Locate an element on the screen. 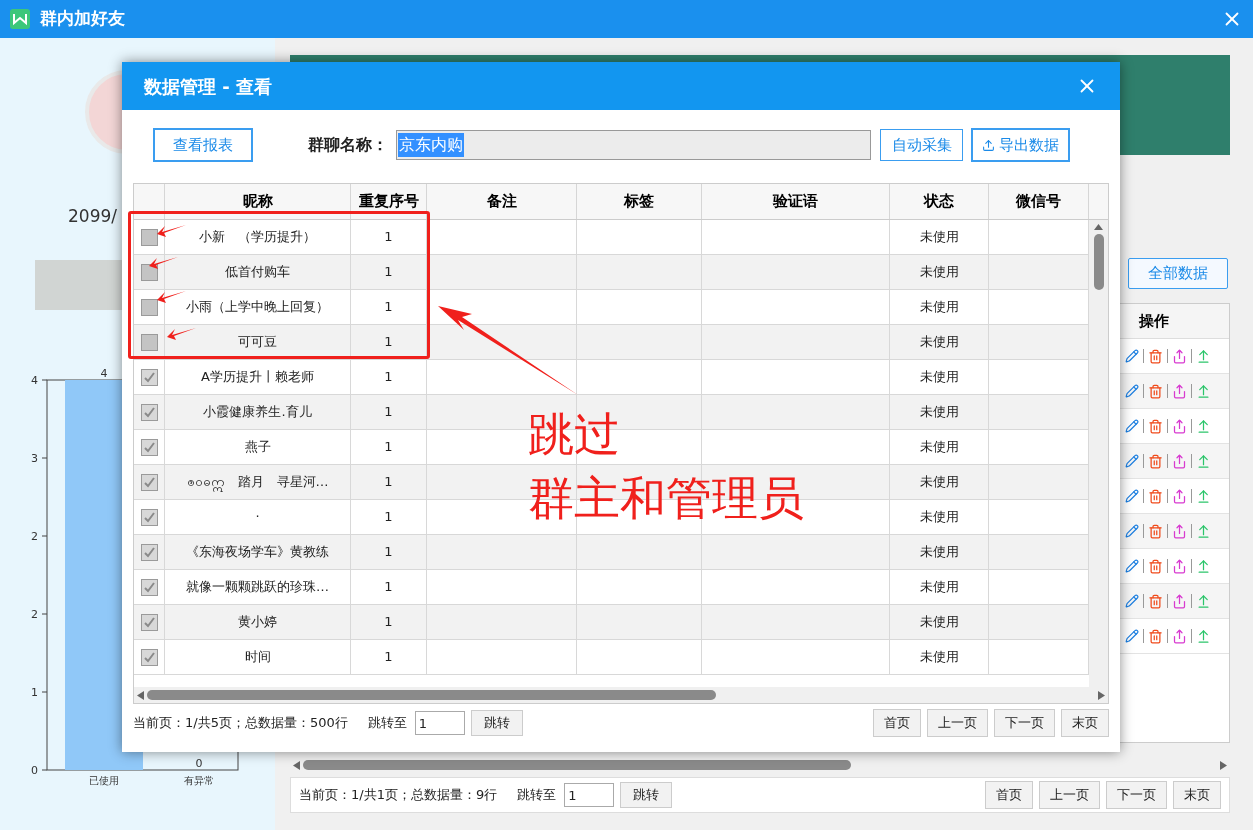  column-header: 重复序号 is located at coordinates (388, 202).